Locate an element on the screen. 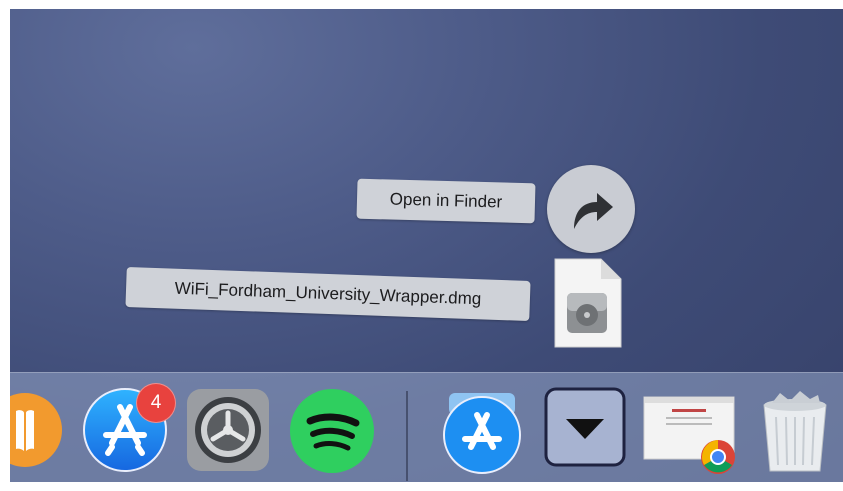 The height and width of the screenshot is (491, 843). dock-divider is located at coordinates (407, 436).